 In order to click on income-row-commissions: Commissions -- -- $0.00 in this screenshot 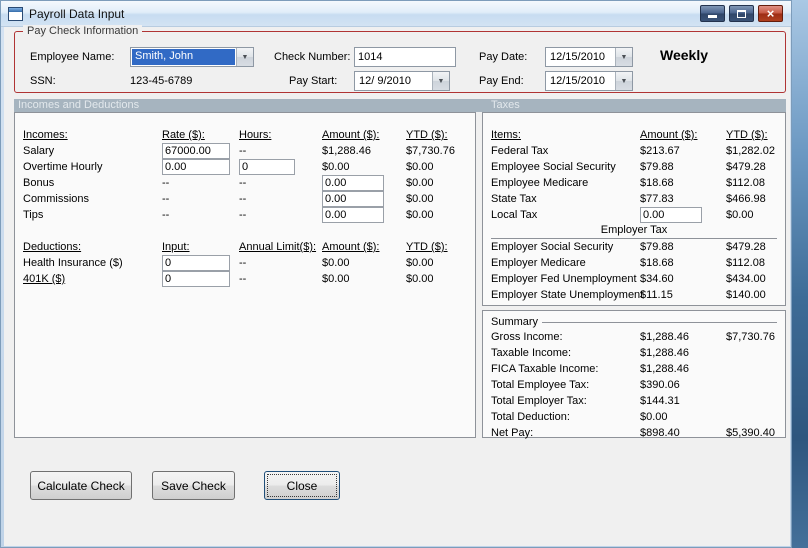, I will do `click(249, 199)`.